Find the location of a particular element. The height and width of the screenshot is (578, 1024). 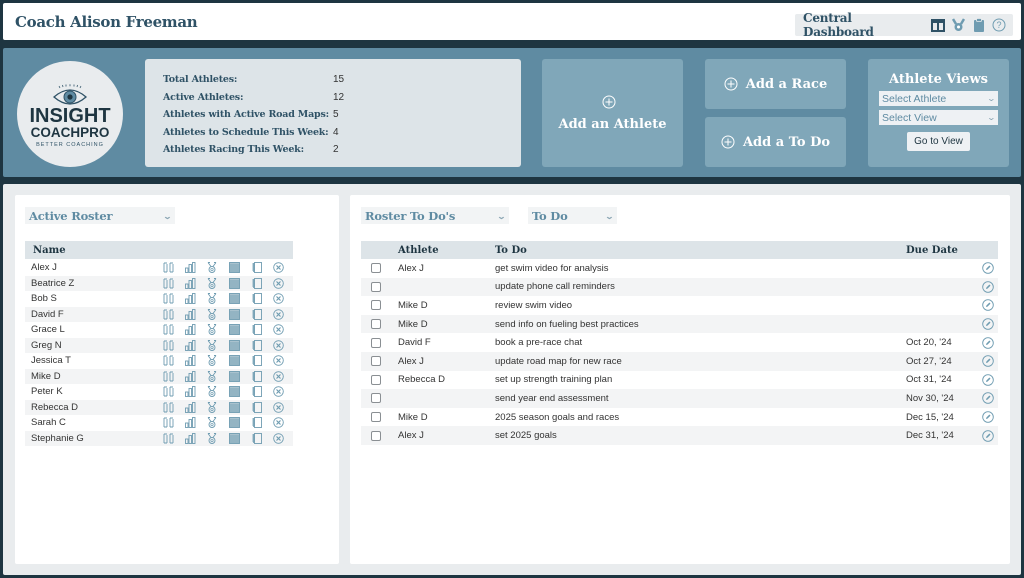

athlete-name: Rebecca D is located at coordinates (91, 407).